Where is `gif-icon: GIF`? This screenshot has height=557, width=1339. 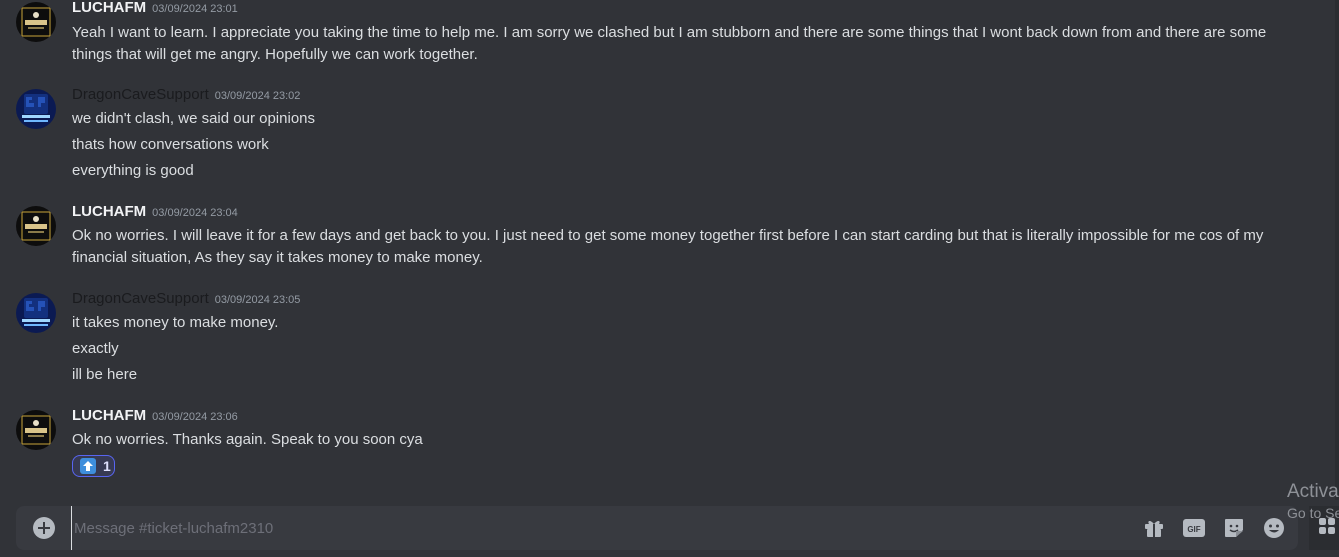 gif-icon: GIF is located at coordinates (1194, 528).